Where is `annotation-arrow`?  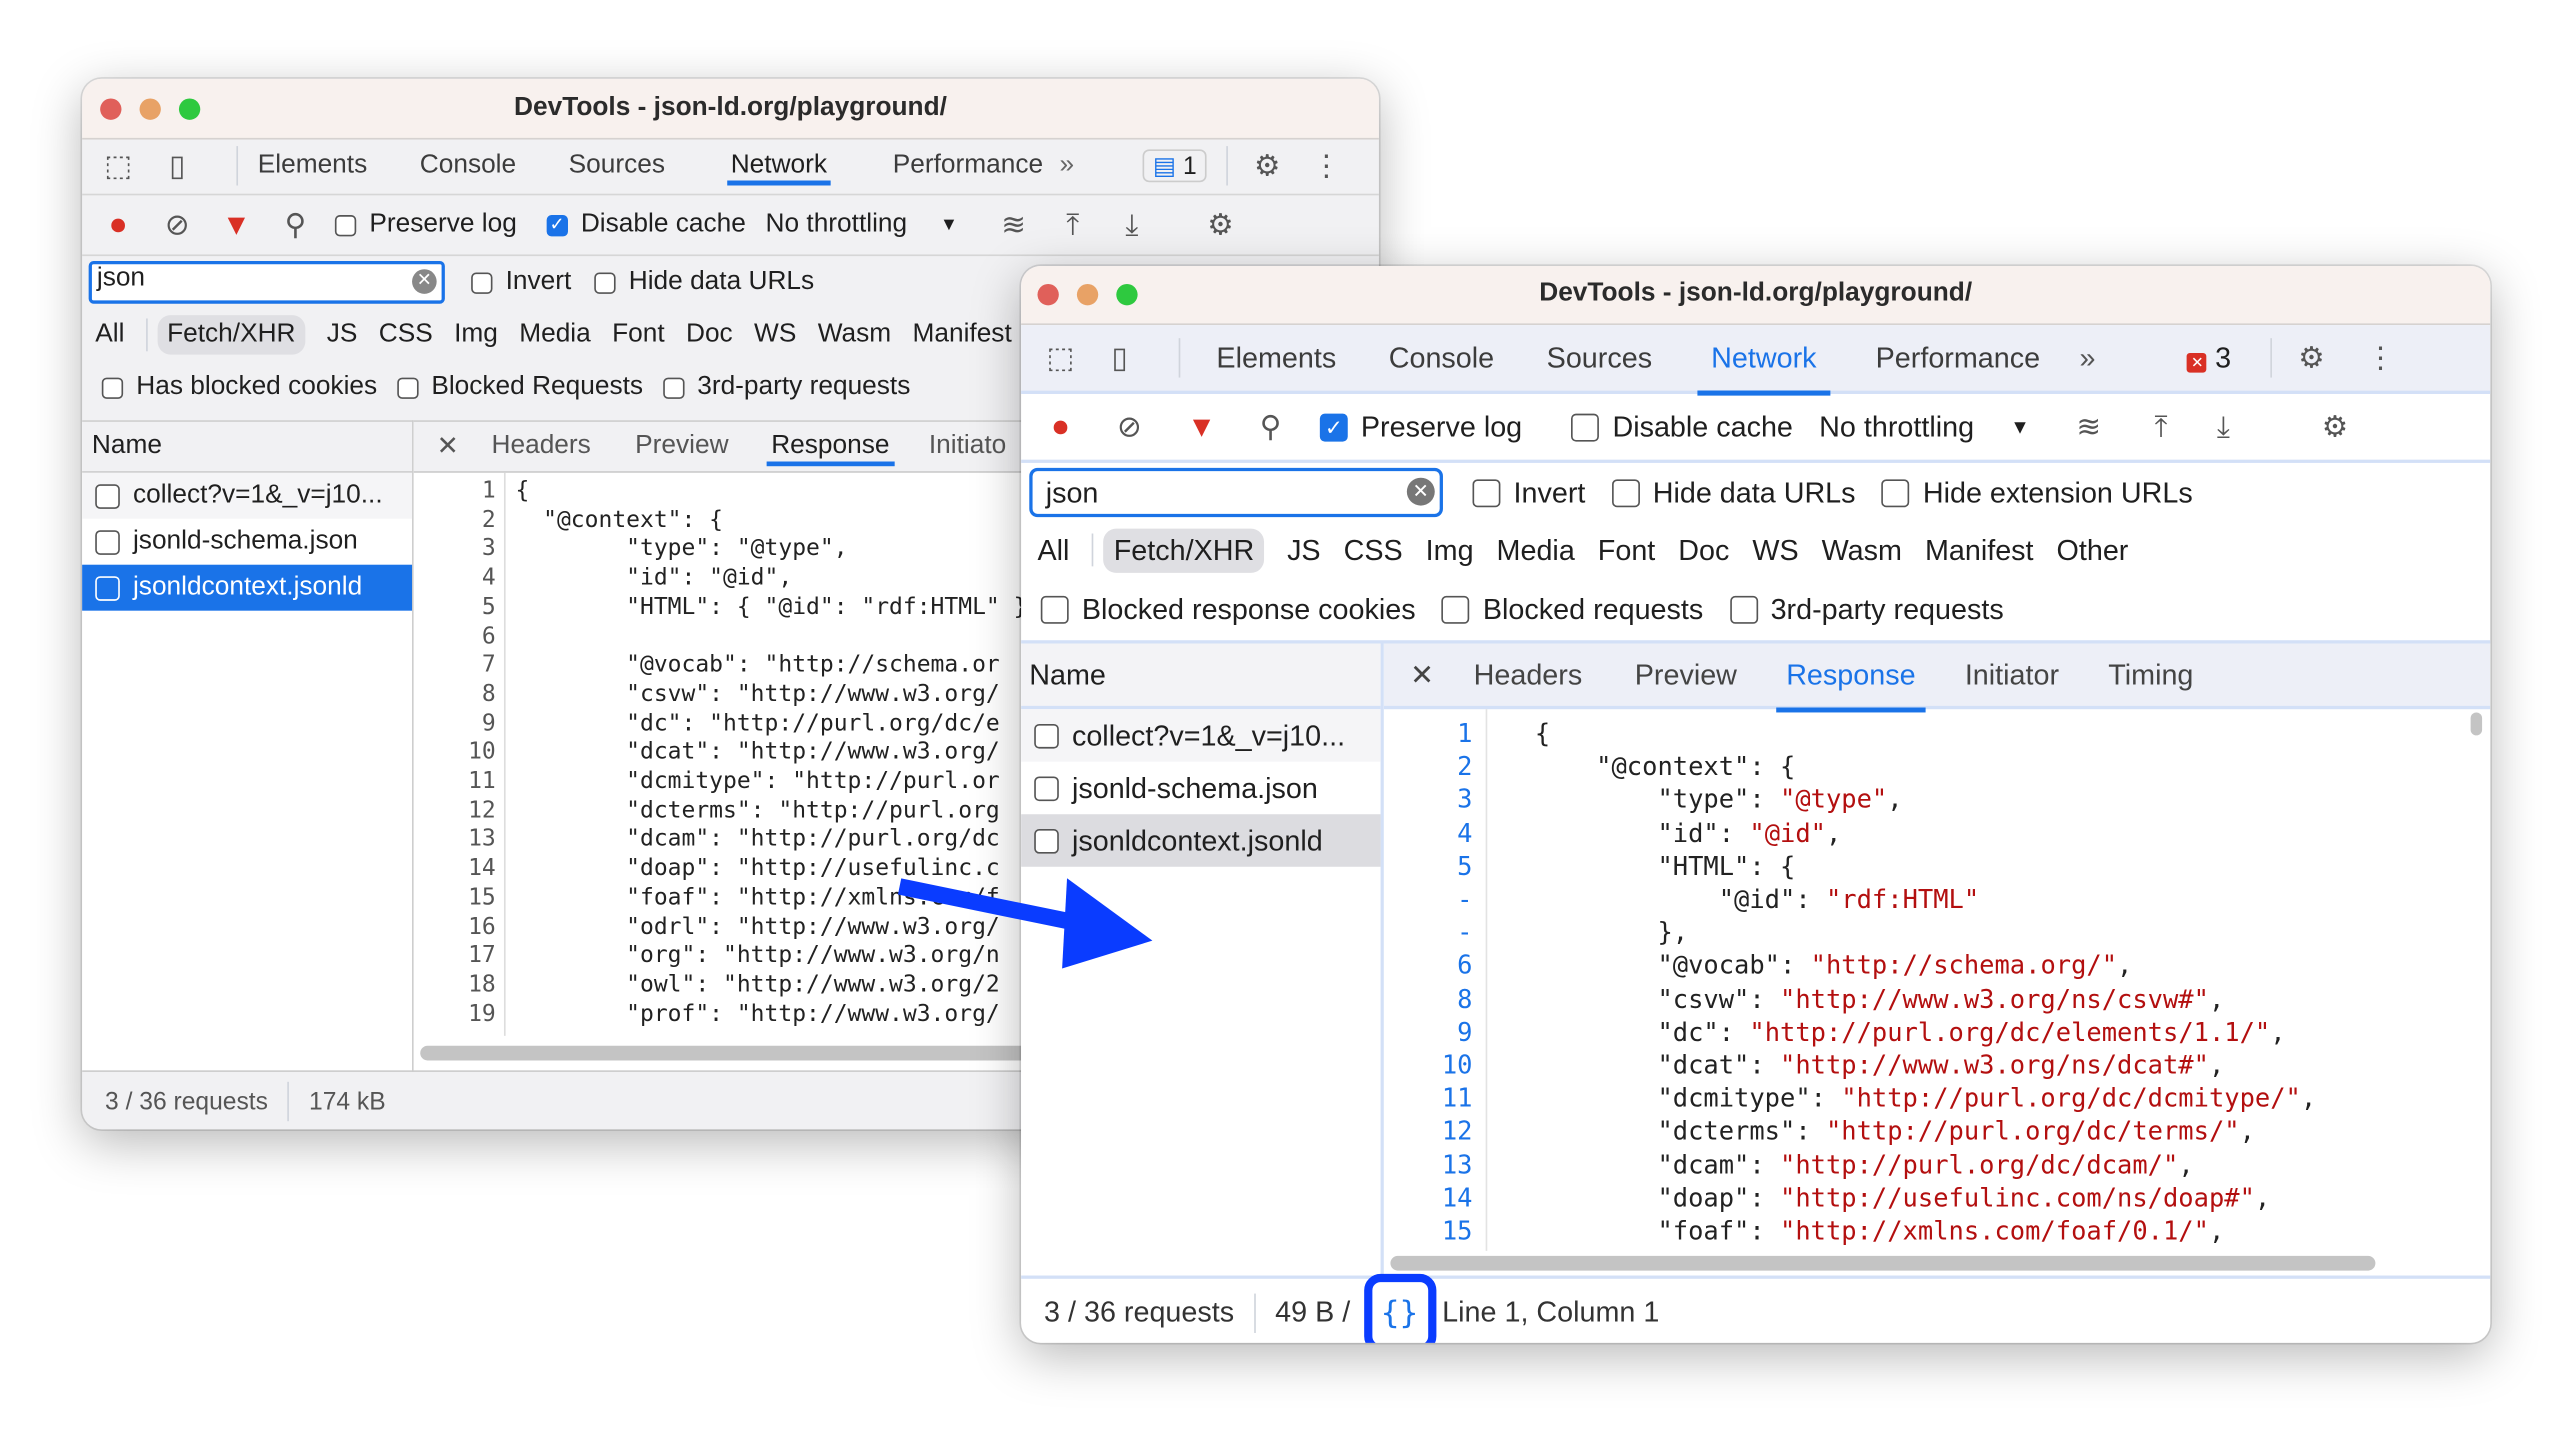 annotation-arrow is located at coordinates (1025, 923).